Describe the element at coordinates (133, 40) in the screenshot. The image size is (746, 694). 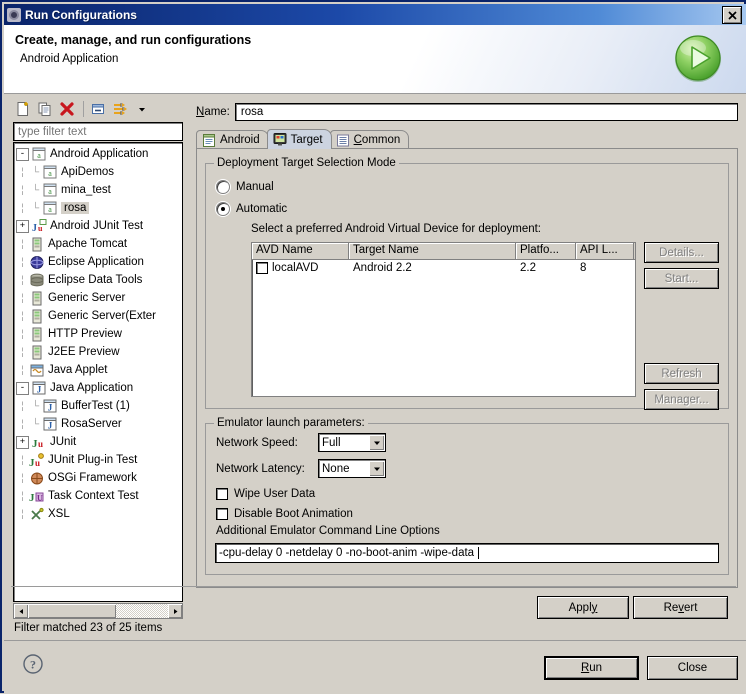
I see `page-title: Create, manage, and run configurations` at that location.